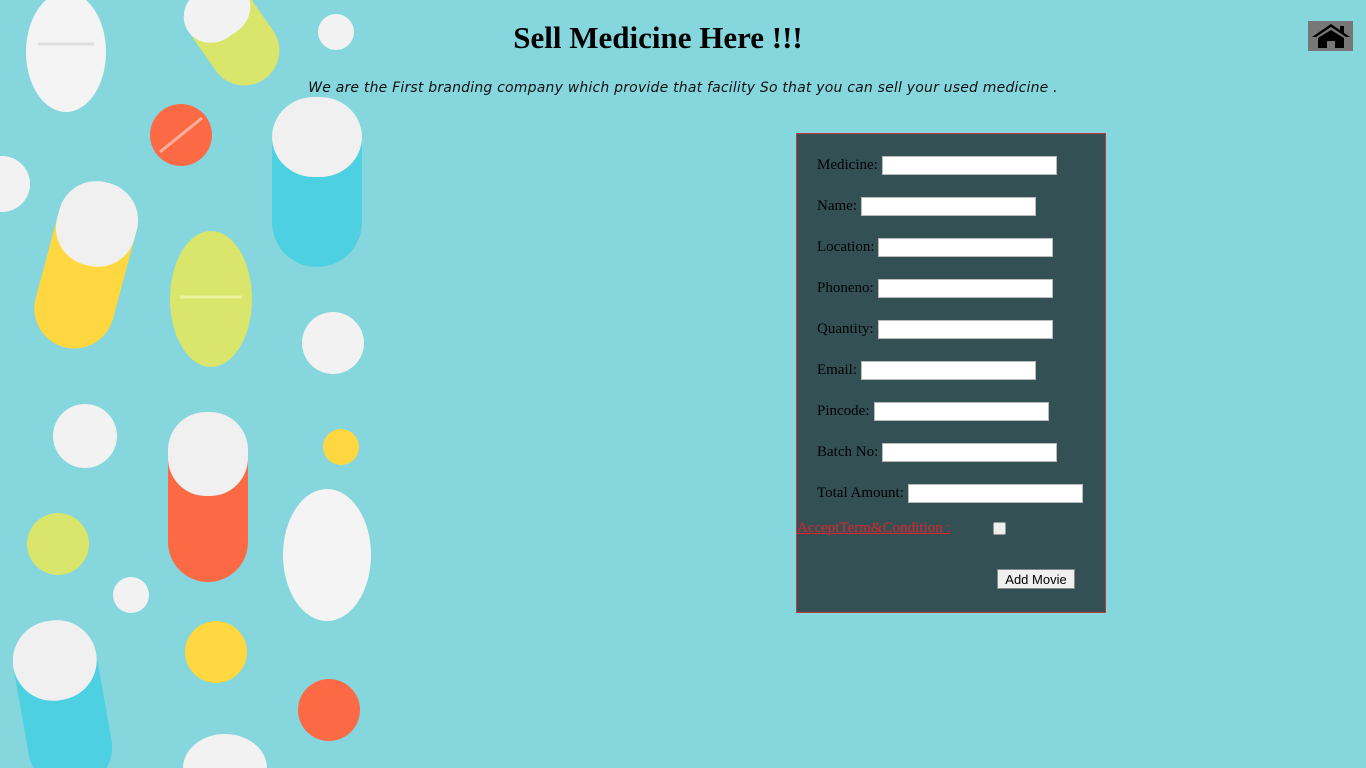 This screenshot has height=768, width=1366. I want to click on phoneno-row: Phoneno:, so click(935, 288).